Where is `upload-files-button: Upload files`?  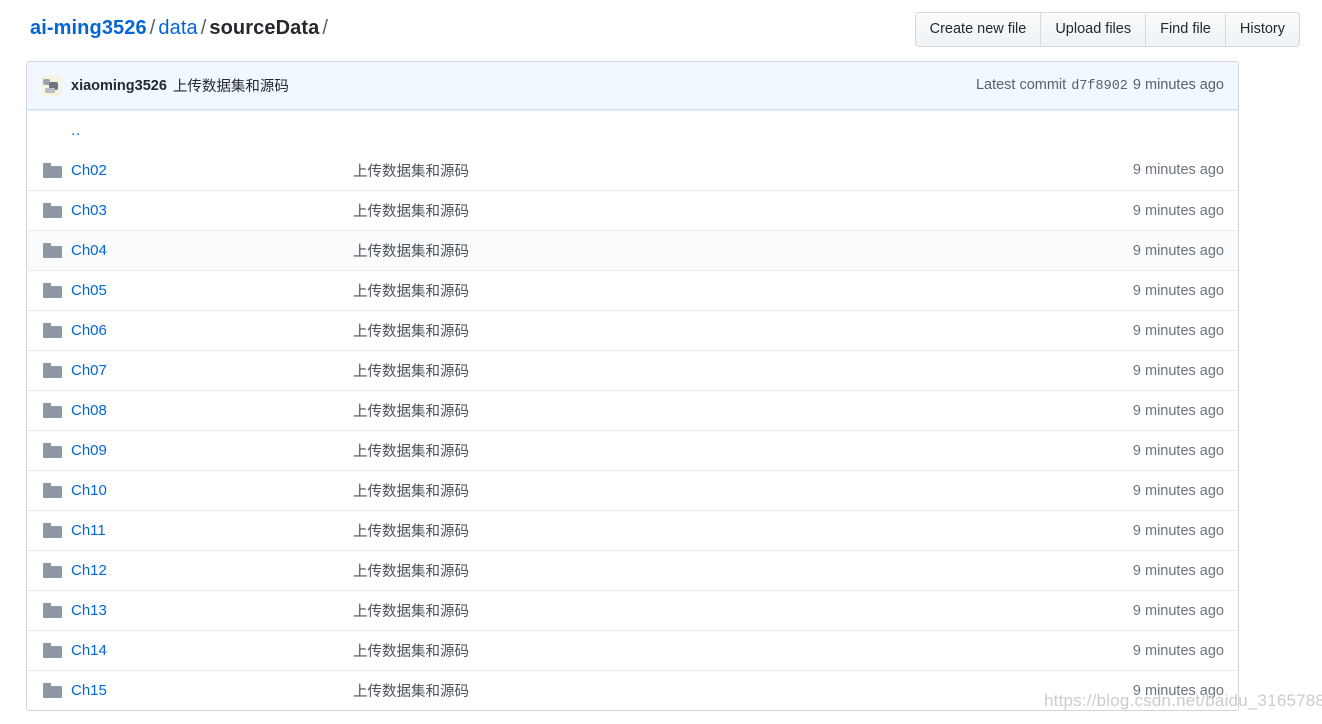 upload-files-button: Upload files is located at coordinates (1093, 29).